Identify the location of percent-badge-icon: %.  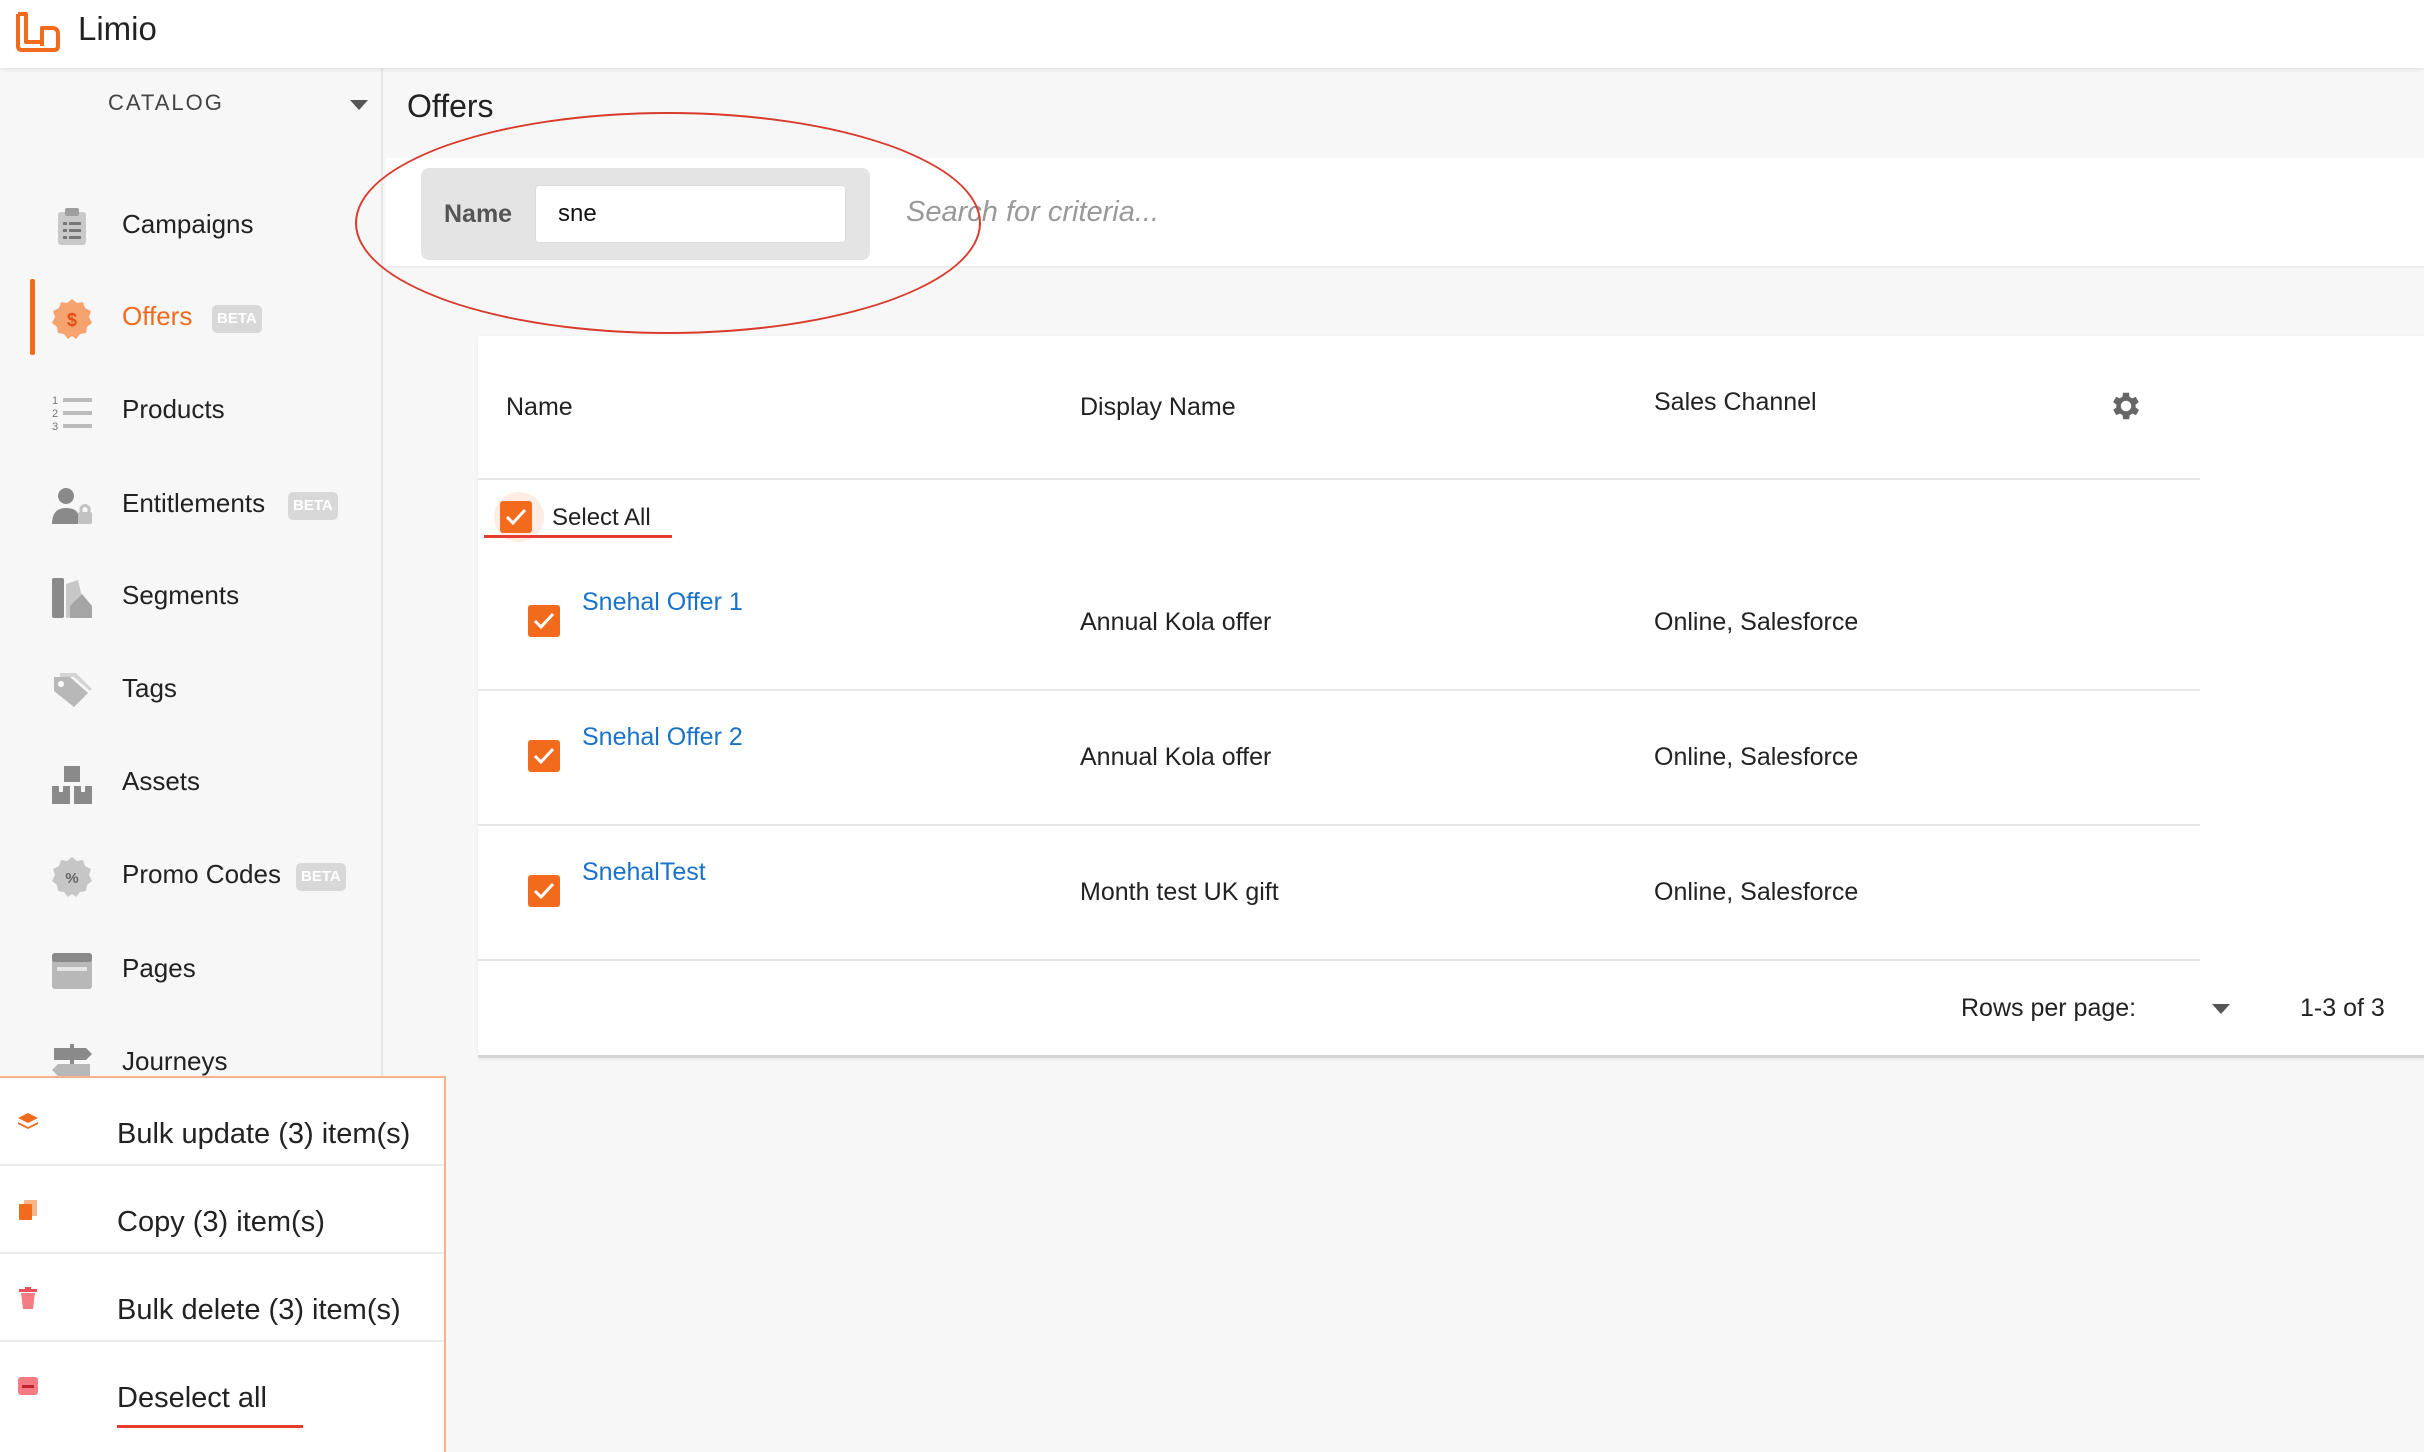
(72, 877).